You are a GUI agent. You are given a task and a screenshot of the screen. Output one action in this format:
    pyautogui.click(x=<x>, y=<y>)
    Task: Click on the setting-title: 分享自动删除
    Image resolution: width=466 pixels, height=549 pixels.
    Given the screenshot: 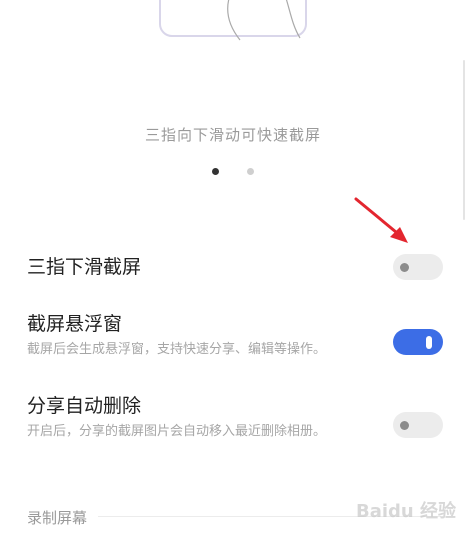 What is the action you would take?
    pyautogui.click(x=84, y=406)
    